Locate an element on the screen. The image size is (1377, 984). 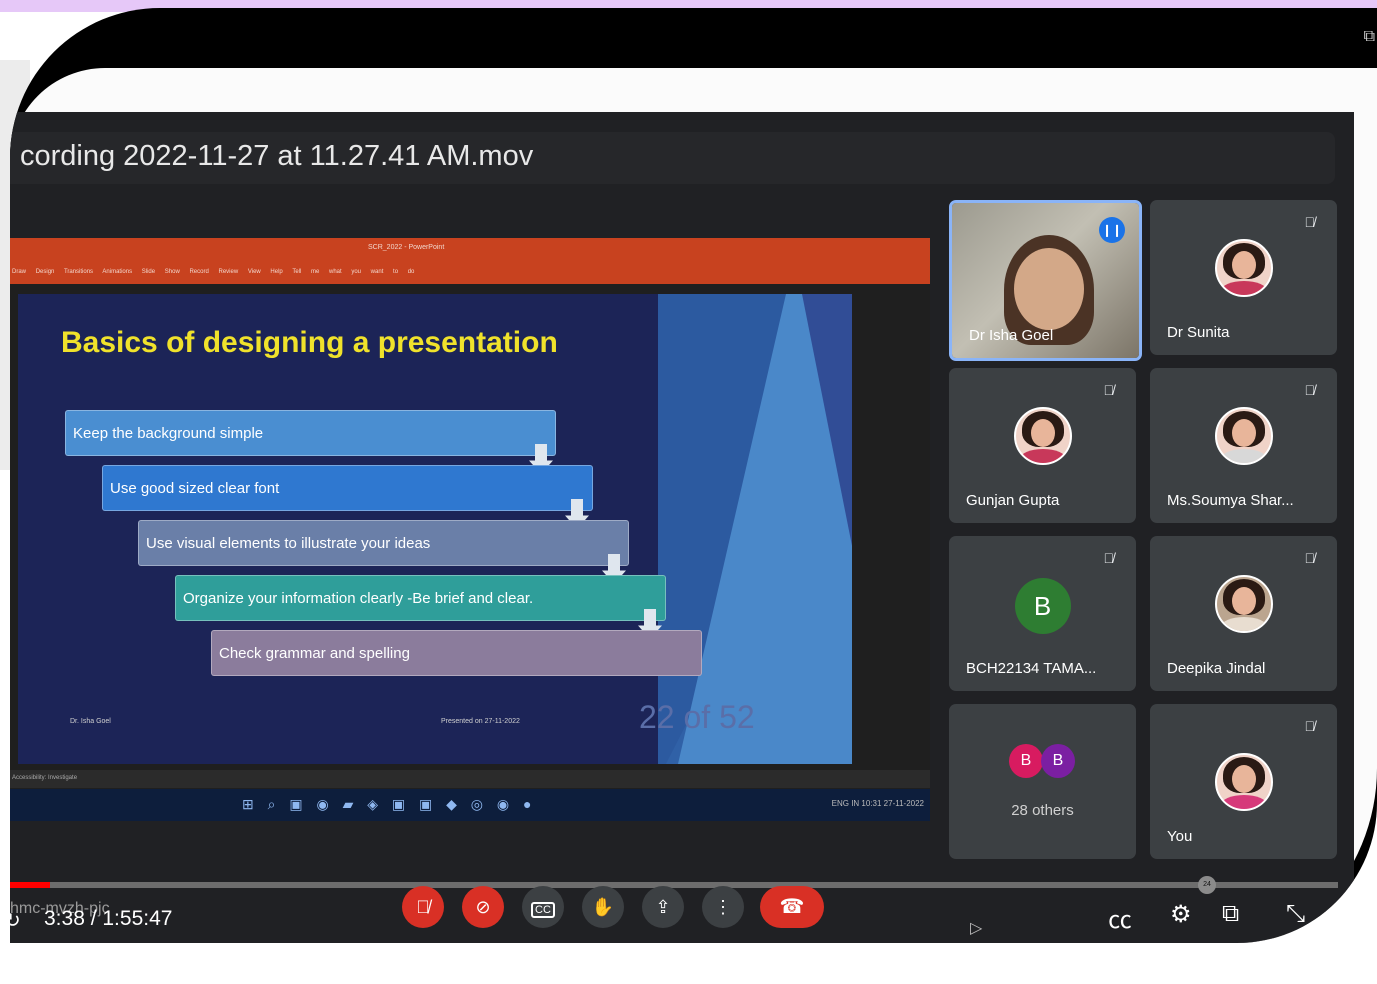
more-options-button: ⋮ is located at coordinates (723, 907).